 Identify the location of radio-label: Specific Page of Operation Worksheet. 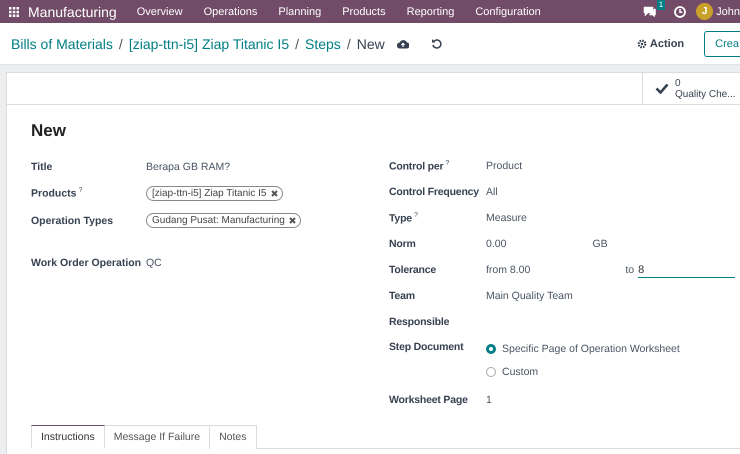
(591, 348).